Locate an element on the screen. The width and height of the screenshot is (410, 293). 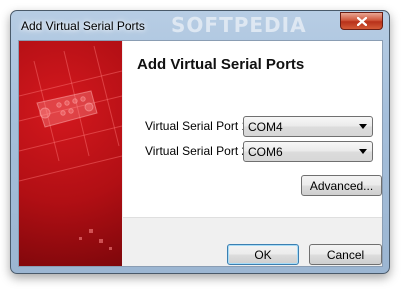
port2-label: Virtual Serial Port 2: is located at coordinates (198, 151).